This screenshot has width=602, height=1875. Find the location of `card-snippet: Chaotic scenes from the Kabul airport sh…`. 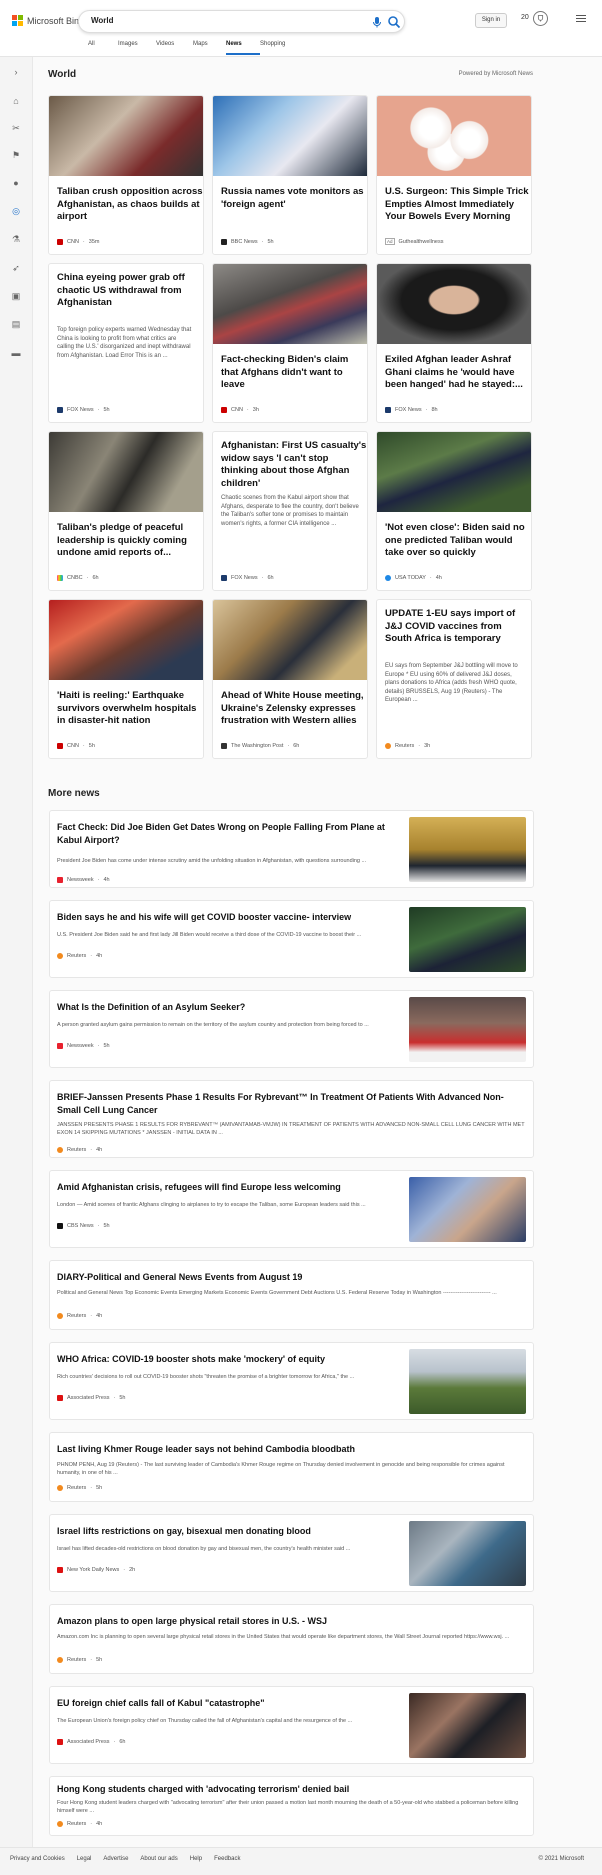

card-snippet: Chaotic scenes from the Kabul airport sh… is located at coordinates (290, 511).